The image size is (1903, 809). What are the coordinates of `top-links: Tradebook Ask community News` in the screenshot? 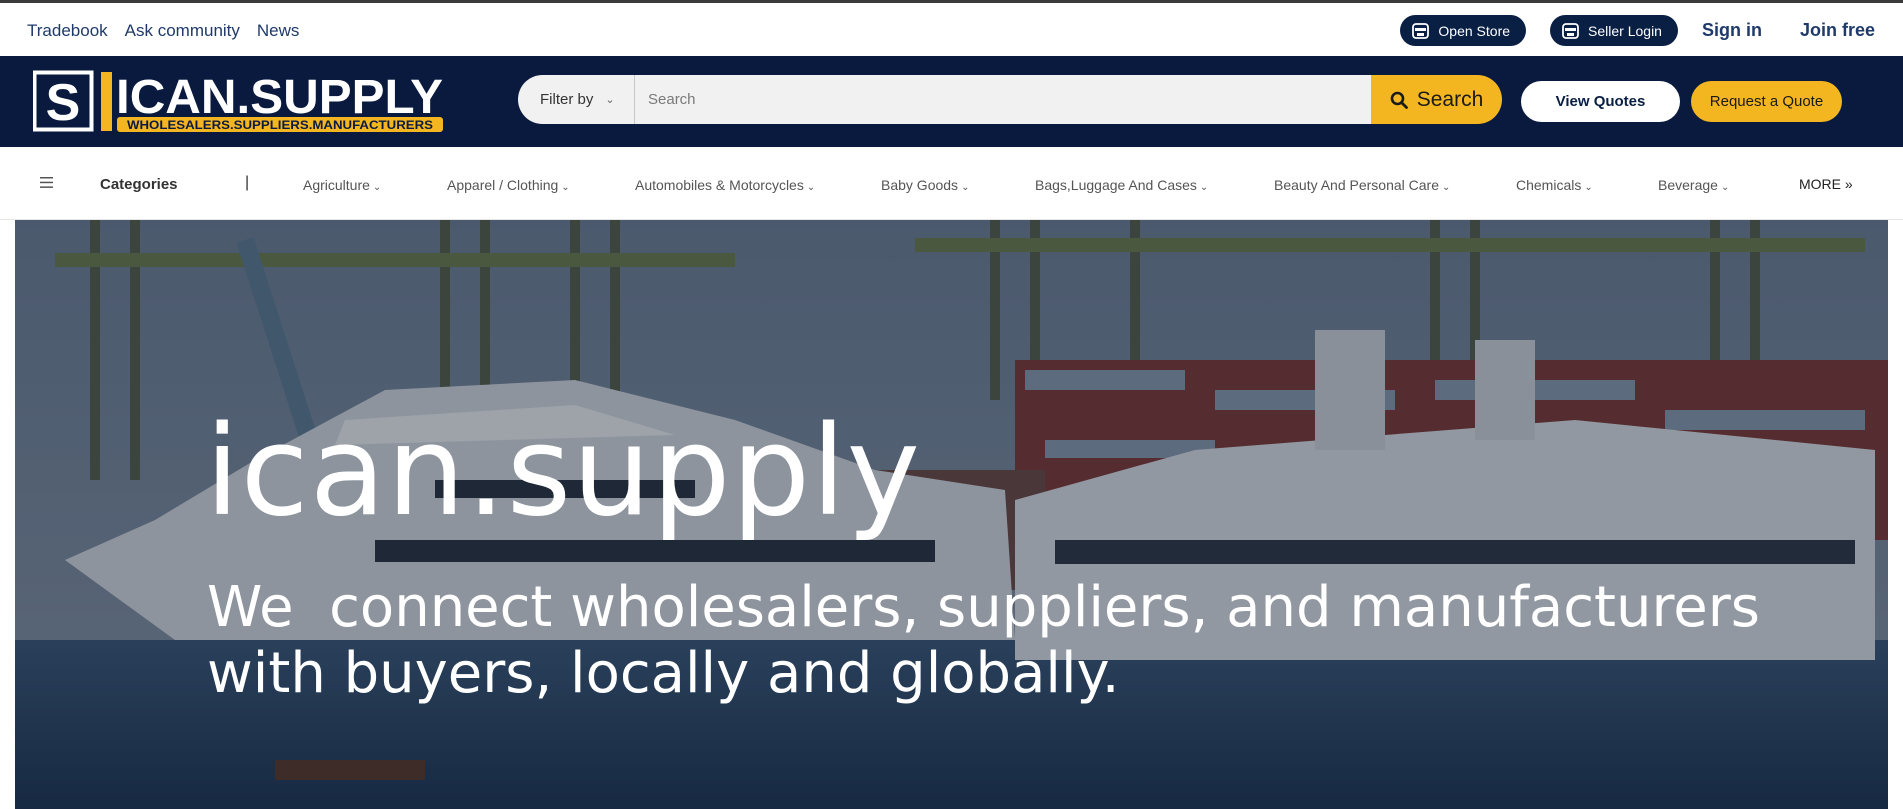 It's located at (163, 31).